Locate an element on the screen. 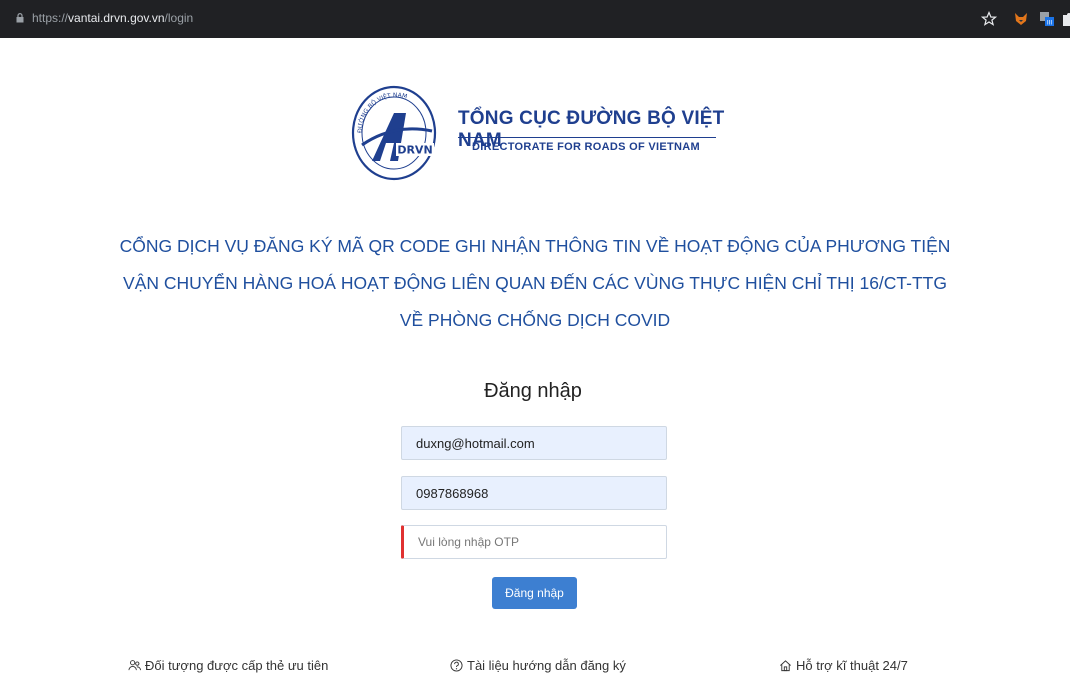 The image size is (1070, 675). otp-field is located at coordinates (534, 542).